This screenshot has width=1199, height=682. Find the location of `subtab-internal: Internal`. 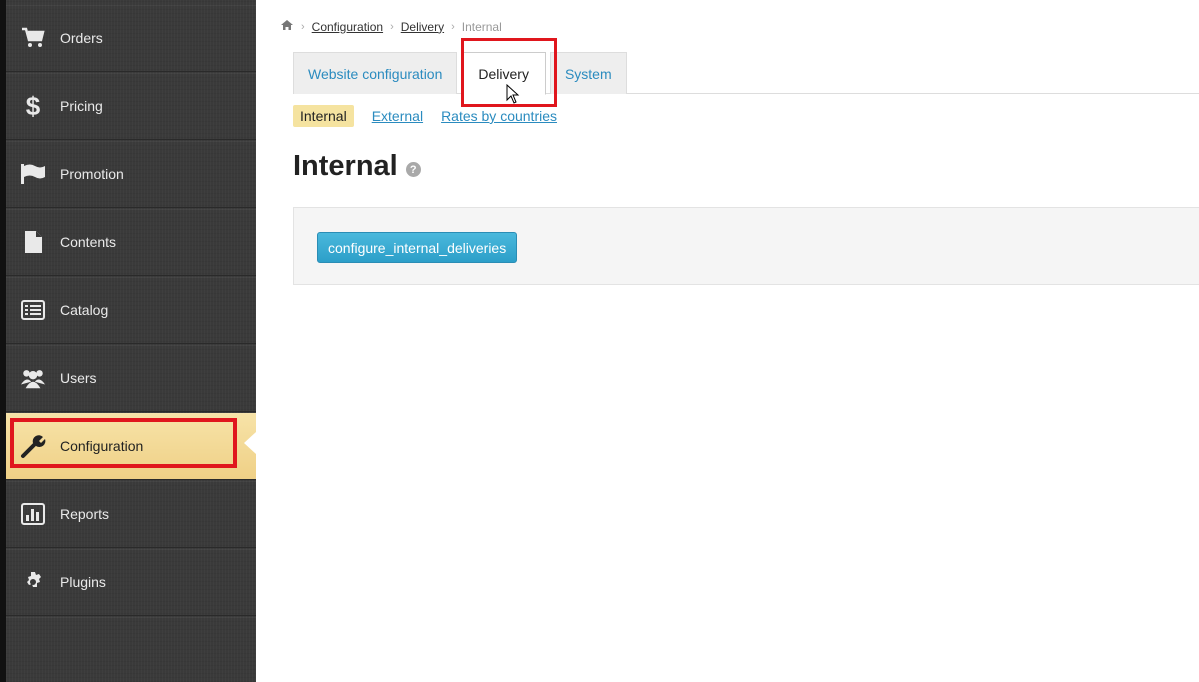

subtab-internal: Internal is located at coordinates (323, 116).